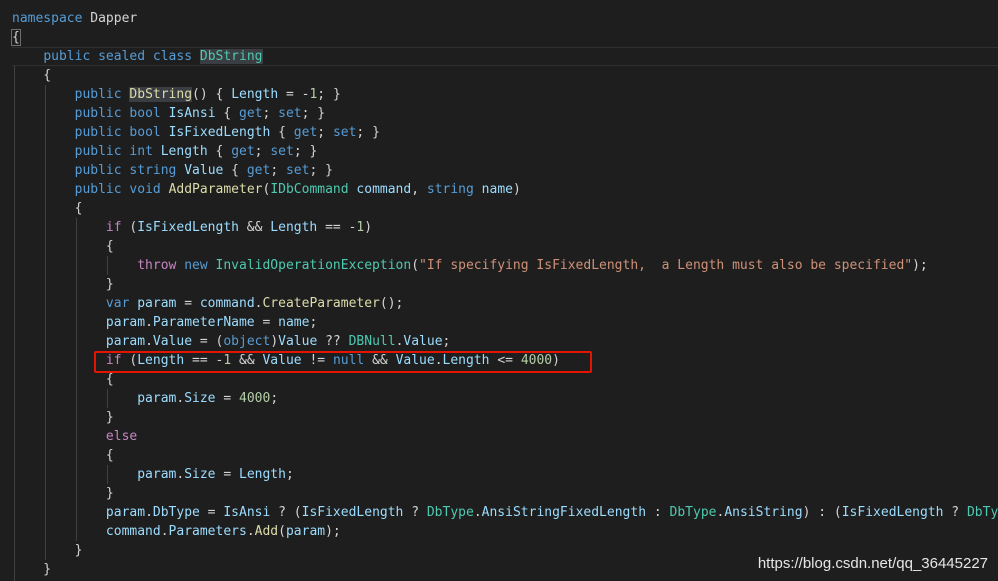  I want to click on code-token: if, so click(113, 227).